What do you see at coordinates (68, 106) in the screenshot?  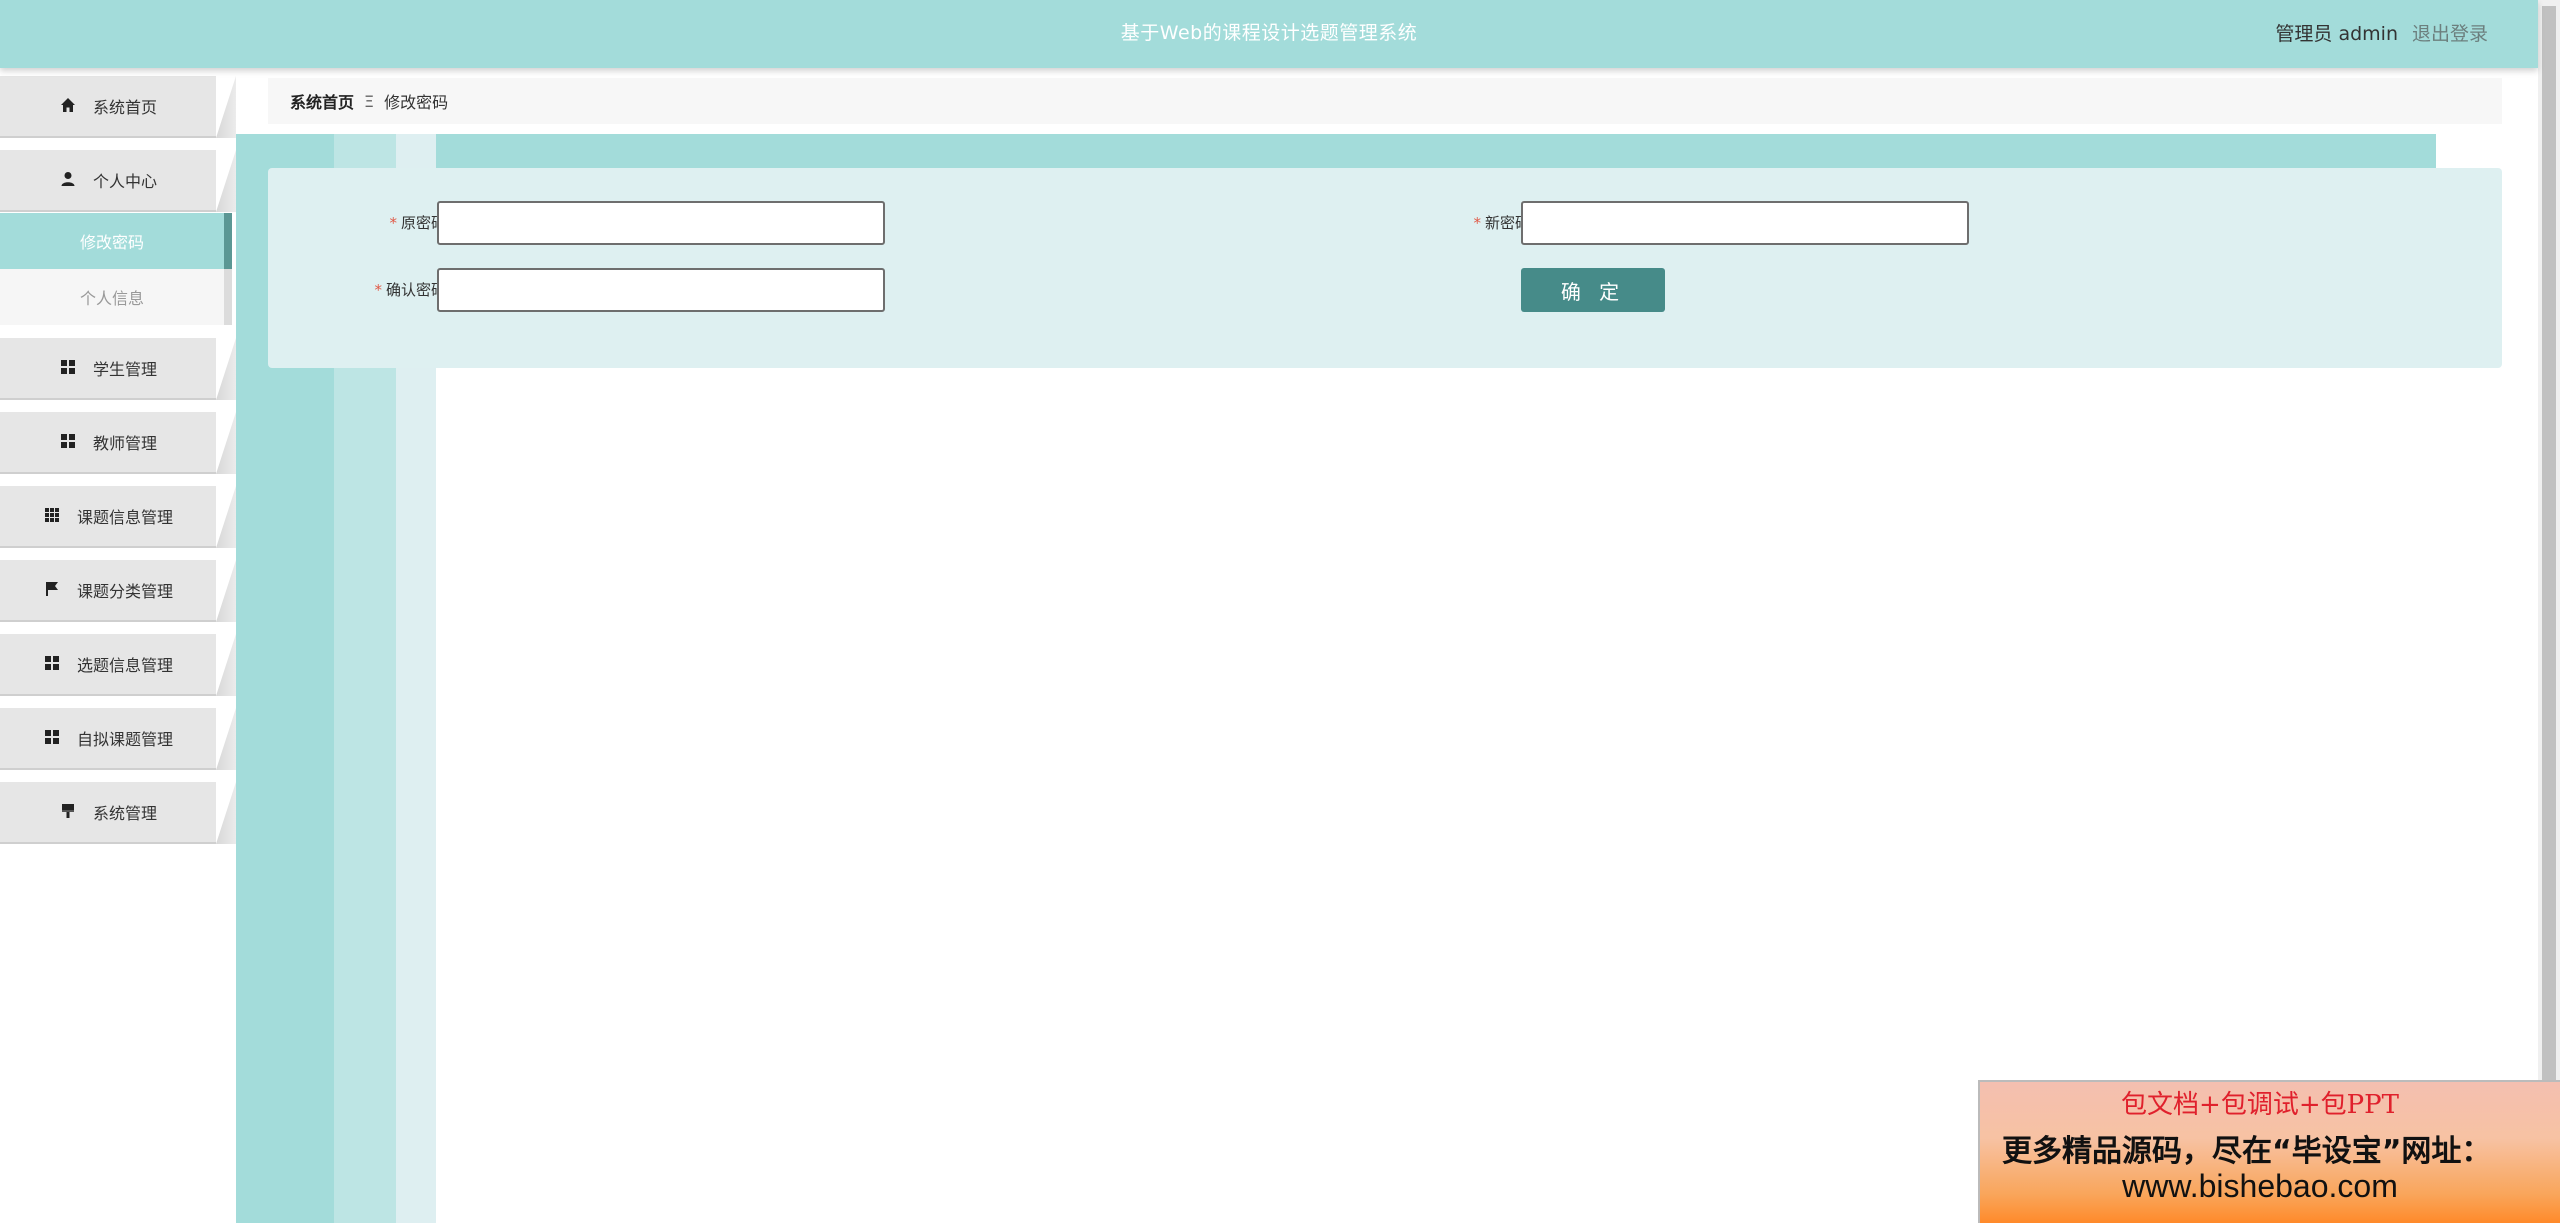 I see `home-icon` at bounding box center [68, 106].